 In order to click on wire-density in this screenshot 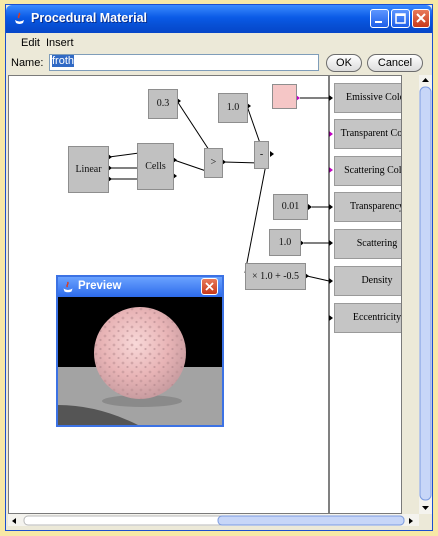, I will do `click(318, 278)`.